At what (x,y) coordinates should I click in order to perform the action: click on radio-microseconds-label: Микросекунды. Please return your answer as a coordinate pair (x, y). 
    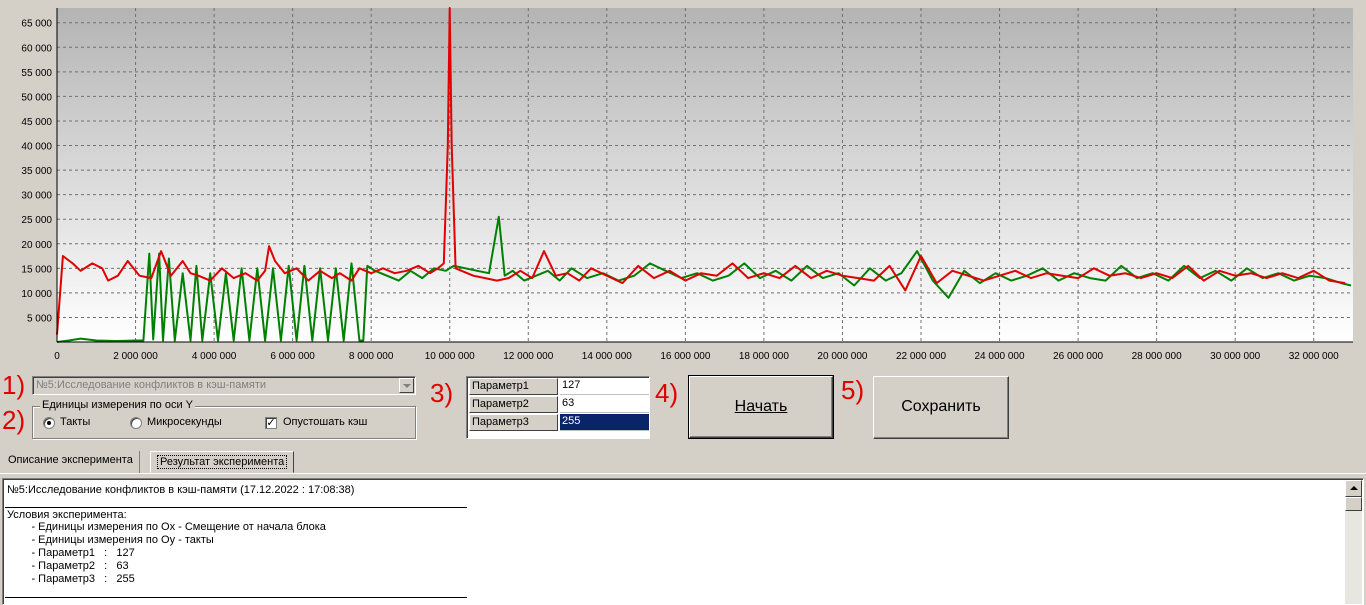
    Looking at the image, I should click on (184, 422).